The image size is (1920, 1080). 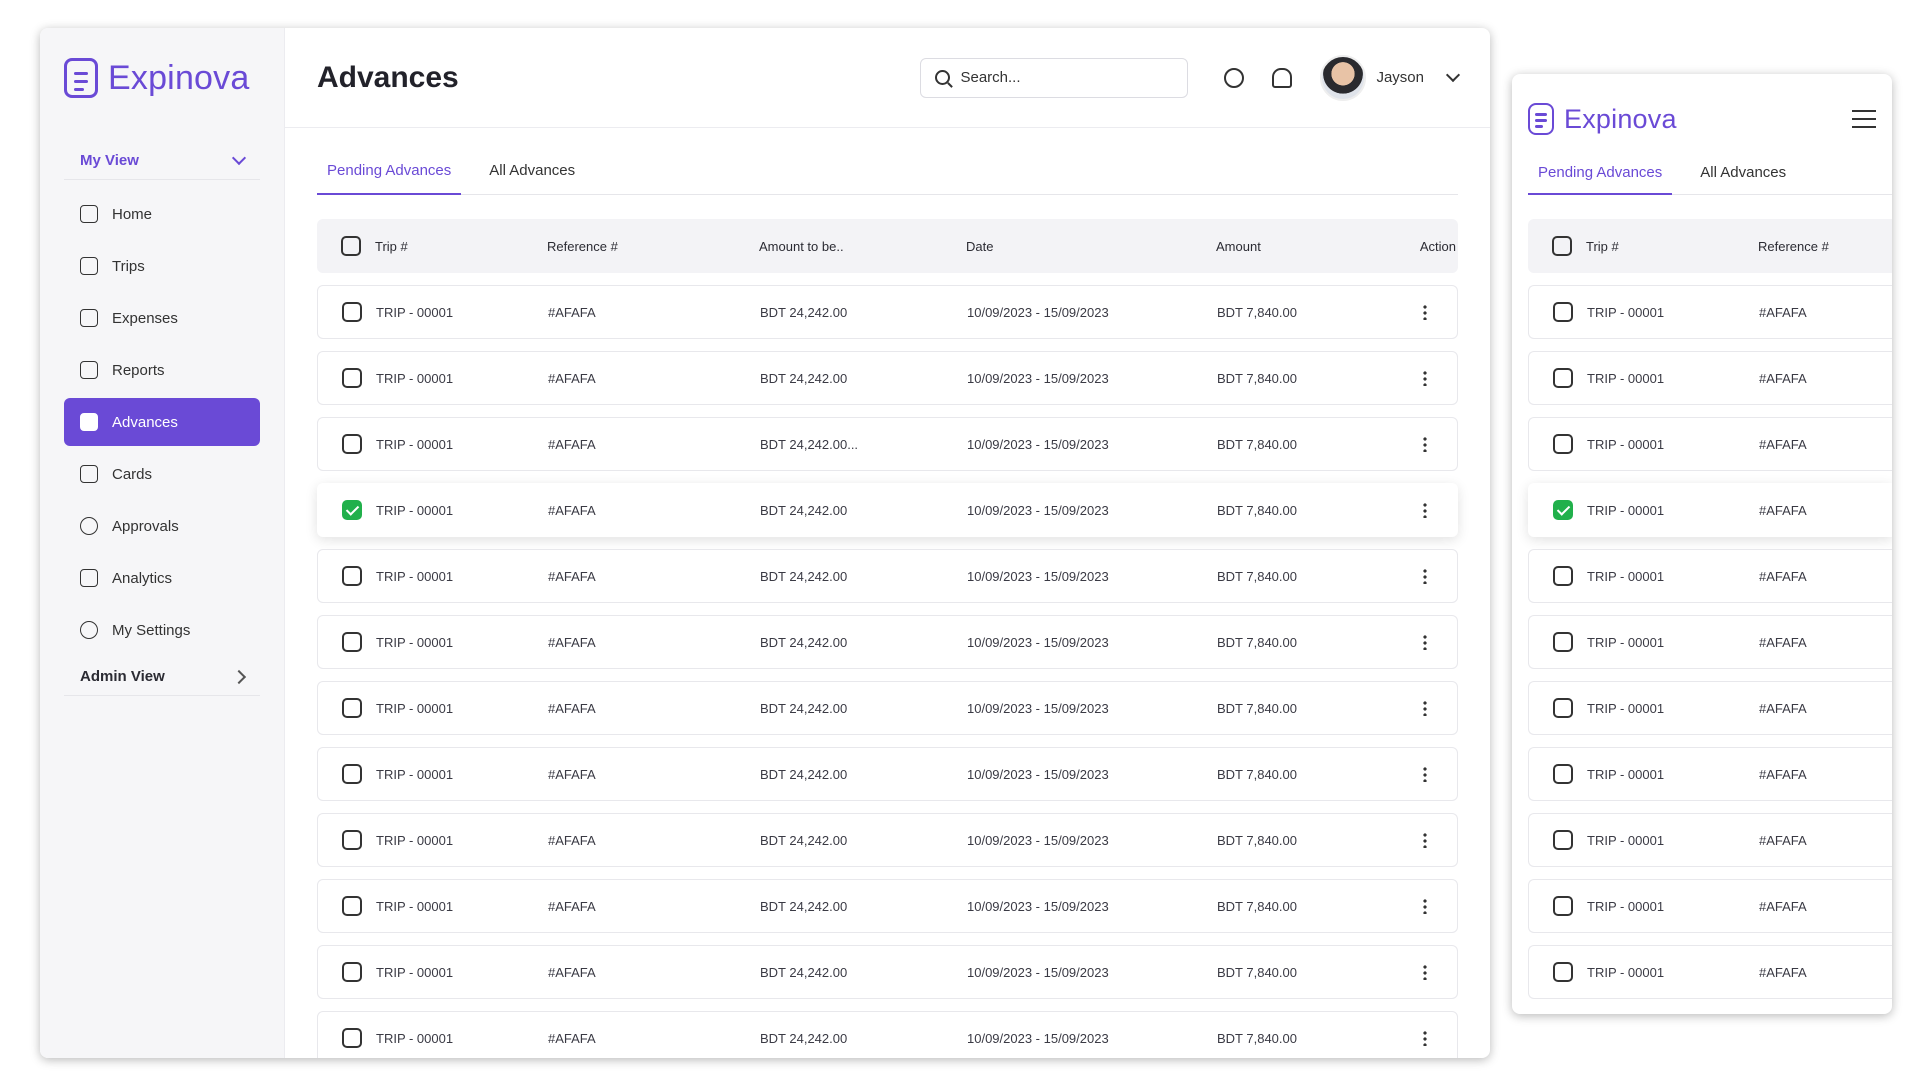 What do you see at coordinates (89, 630) in the screenshot?
I see `gear-icon` at bounding box center [89, 630].